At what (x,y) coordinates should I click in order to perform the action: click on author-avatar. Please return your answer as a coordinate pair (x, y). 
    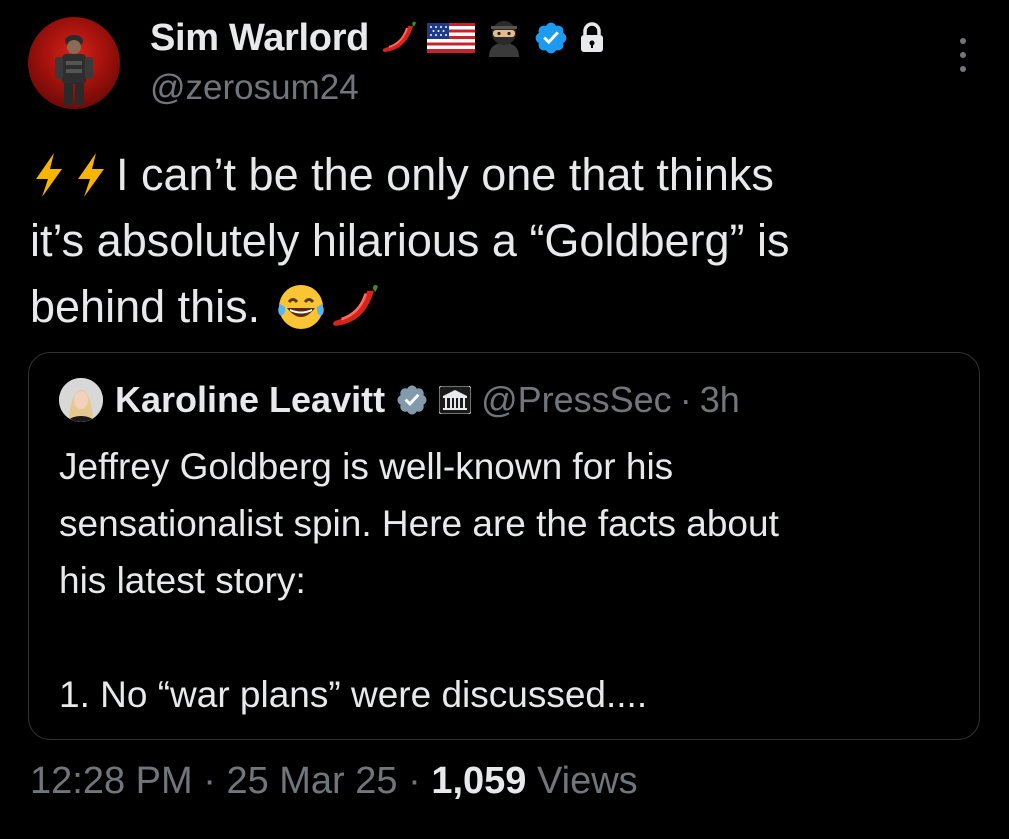
    Looking at the image, I should click on (74, 63).